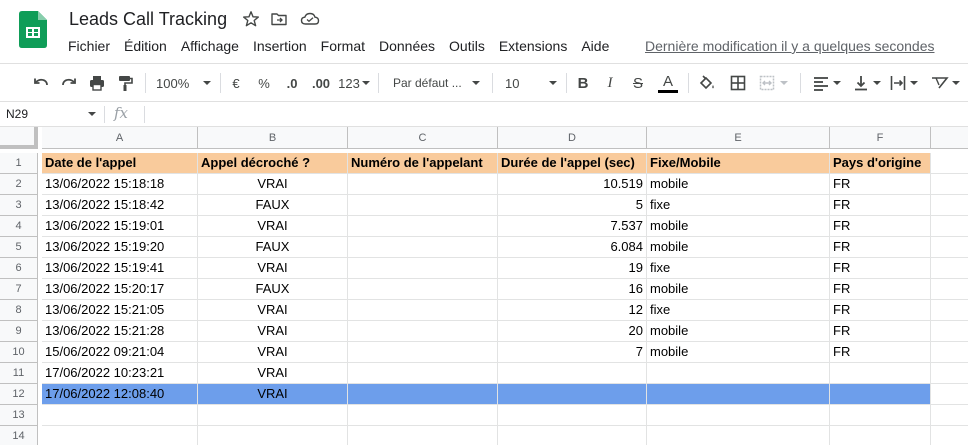 This screenshot has width=968, height=445. What do you see at coordinates (572, 247) in the screenshot?
I see `table-cell: 6.084` at bounding box center [572, 247].